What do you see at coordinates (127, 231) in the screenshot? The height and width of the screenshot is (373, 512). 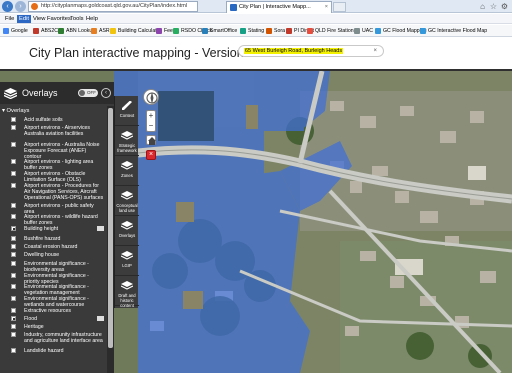 I see `tool-overlays: Overlays` at bounding box center [127, 231].